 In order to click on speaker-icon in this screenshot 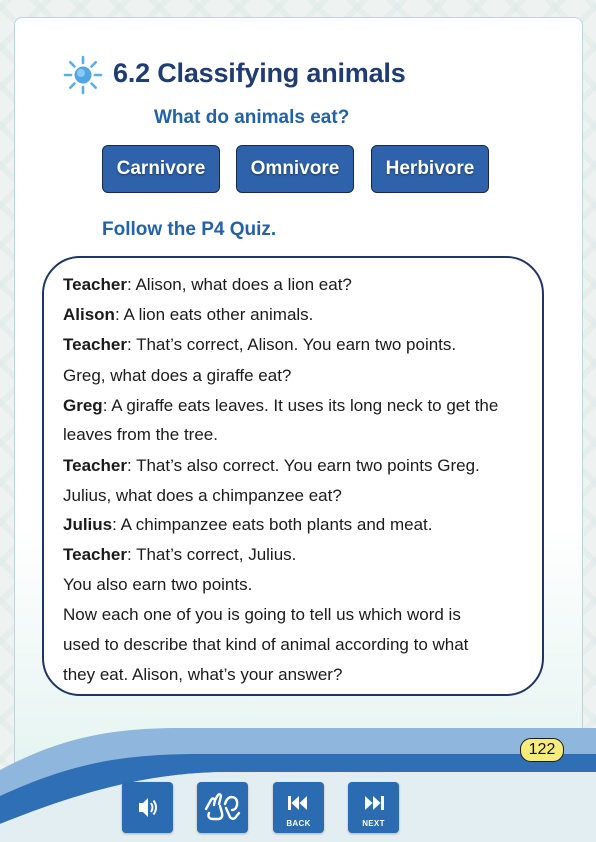, I will do `click(148, 807)`.